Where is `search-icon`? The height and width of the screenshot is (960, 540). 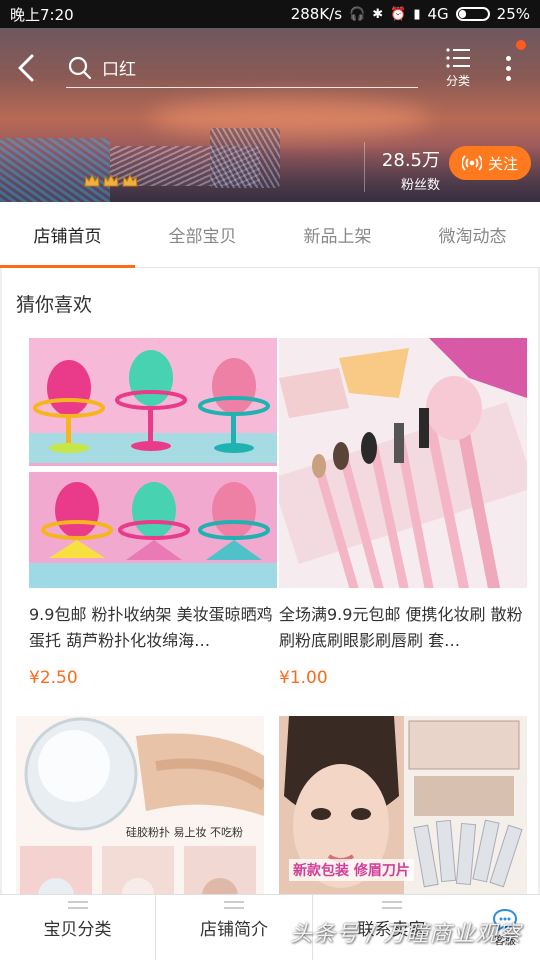
search-icon is located at coordinates (80, 67).